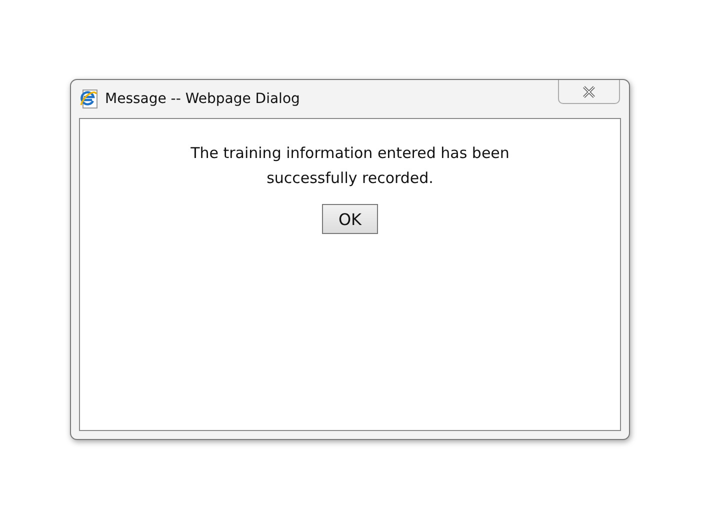 This screenshot has width=719, height=510. I want to click on message-text: The training information entered has been successfully recorded., so click(350, 166).